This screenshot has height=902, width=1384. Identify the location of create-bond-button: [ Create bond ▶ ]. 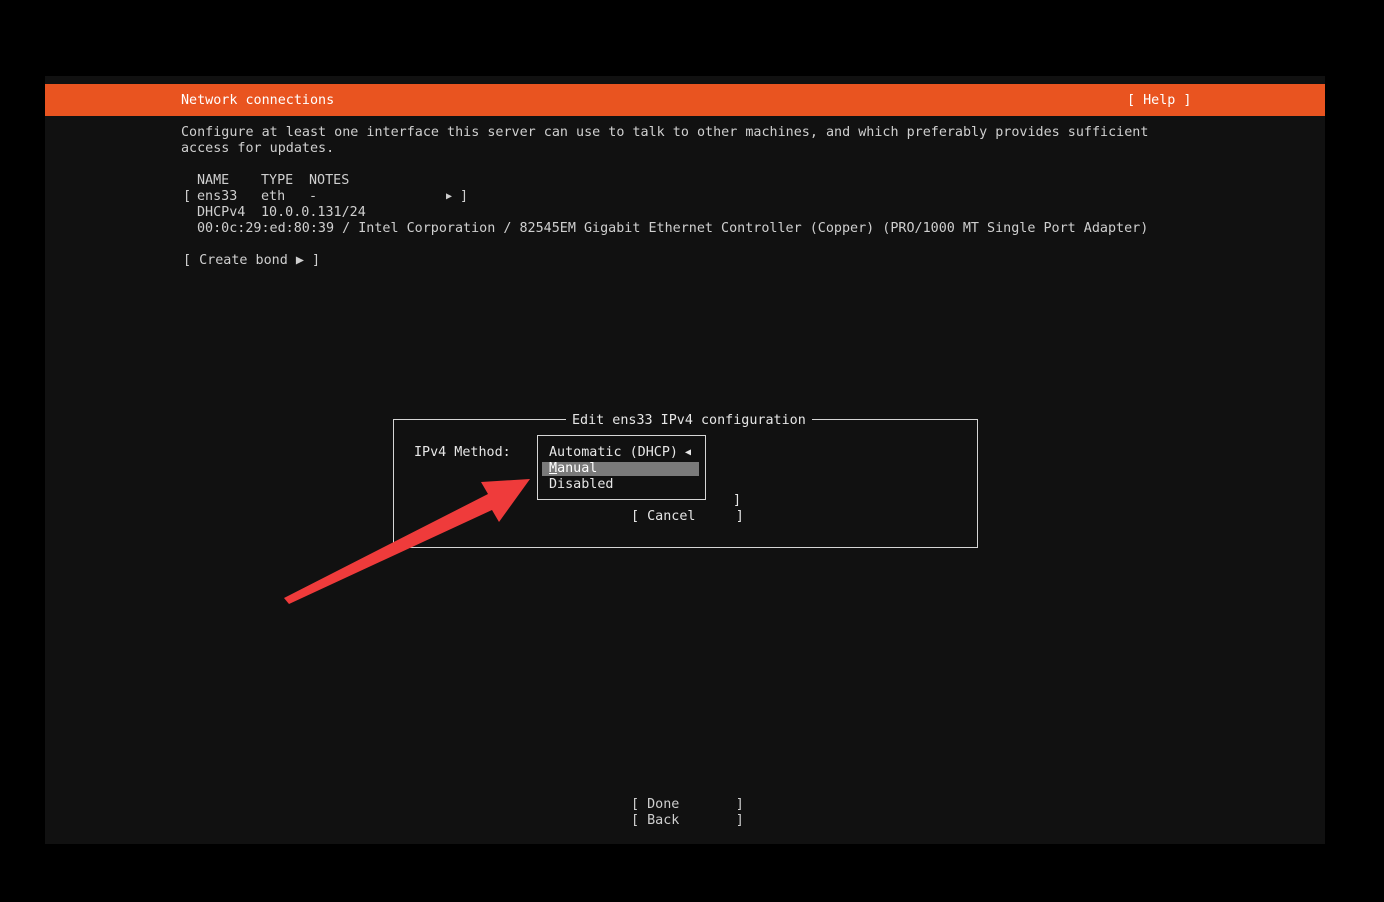
(251, 261).